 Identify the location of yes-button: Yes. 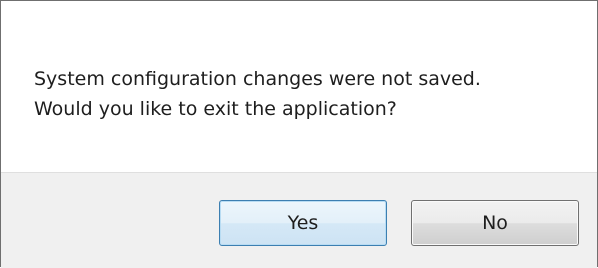
(303, 223).